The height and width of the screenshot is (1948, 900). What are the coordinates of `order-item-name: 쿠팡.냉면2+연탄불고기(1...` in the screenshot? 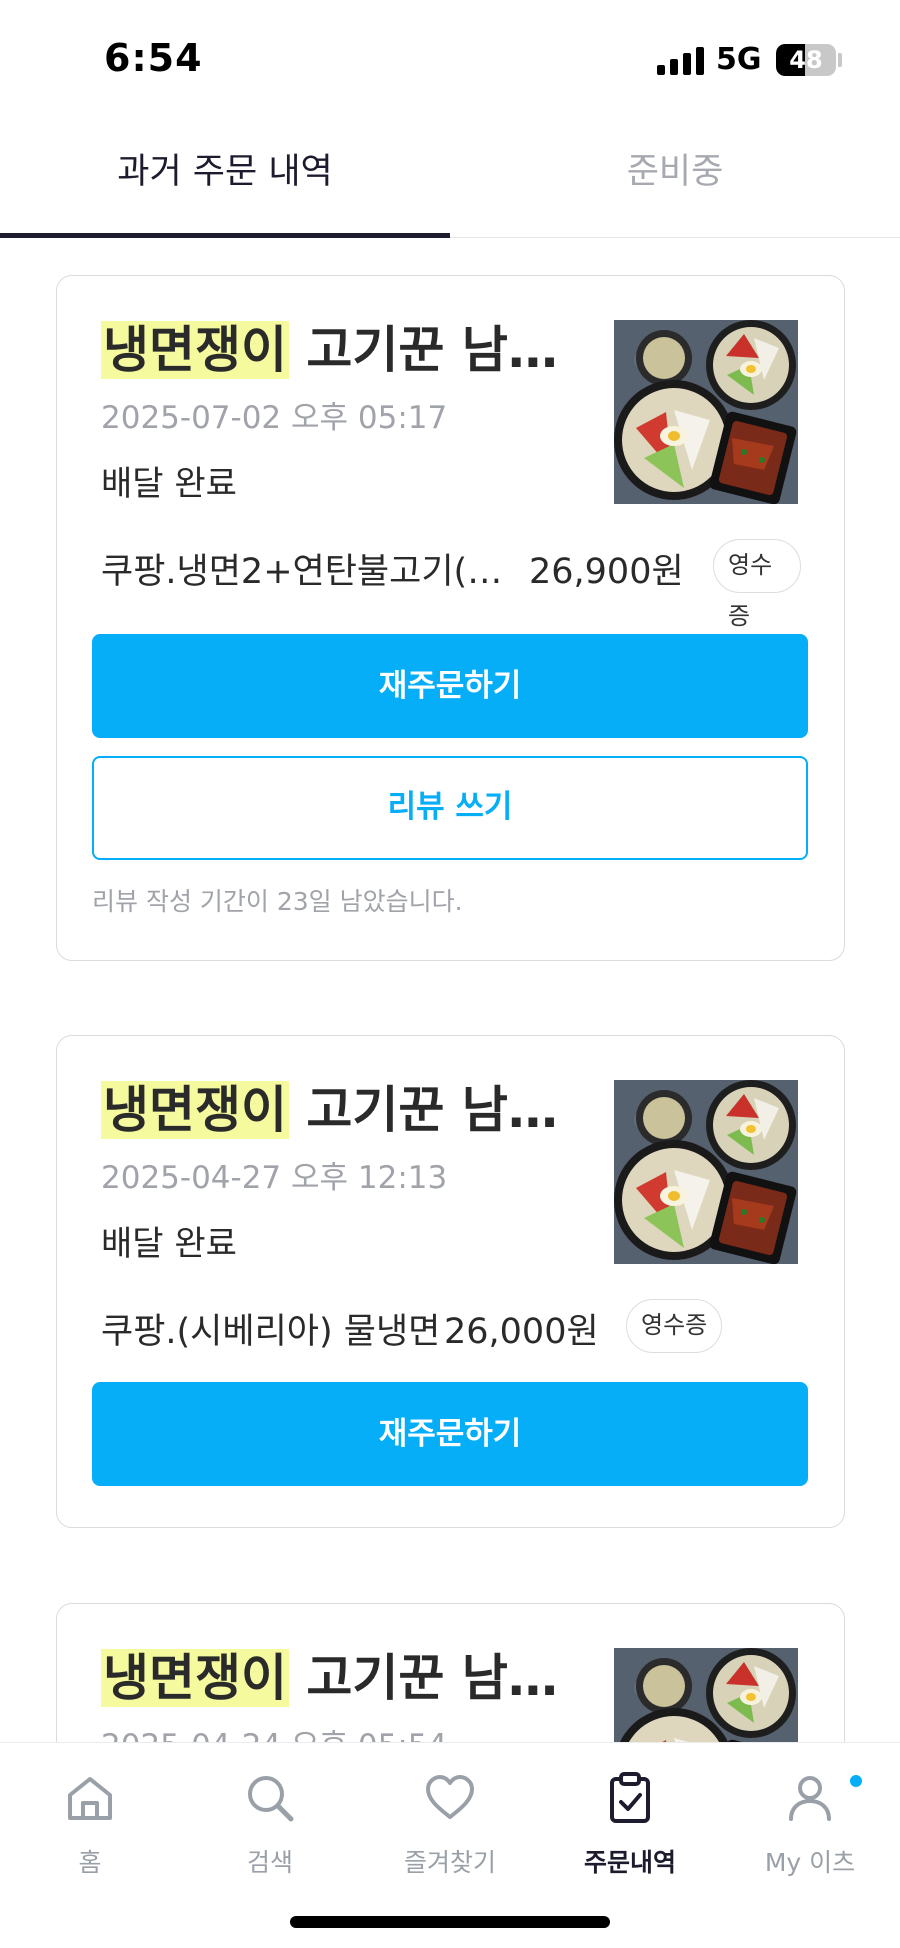 It's located at (306, 572).